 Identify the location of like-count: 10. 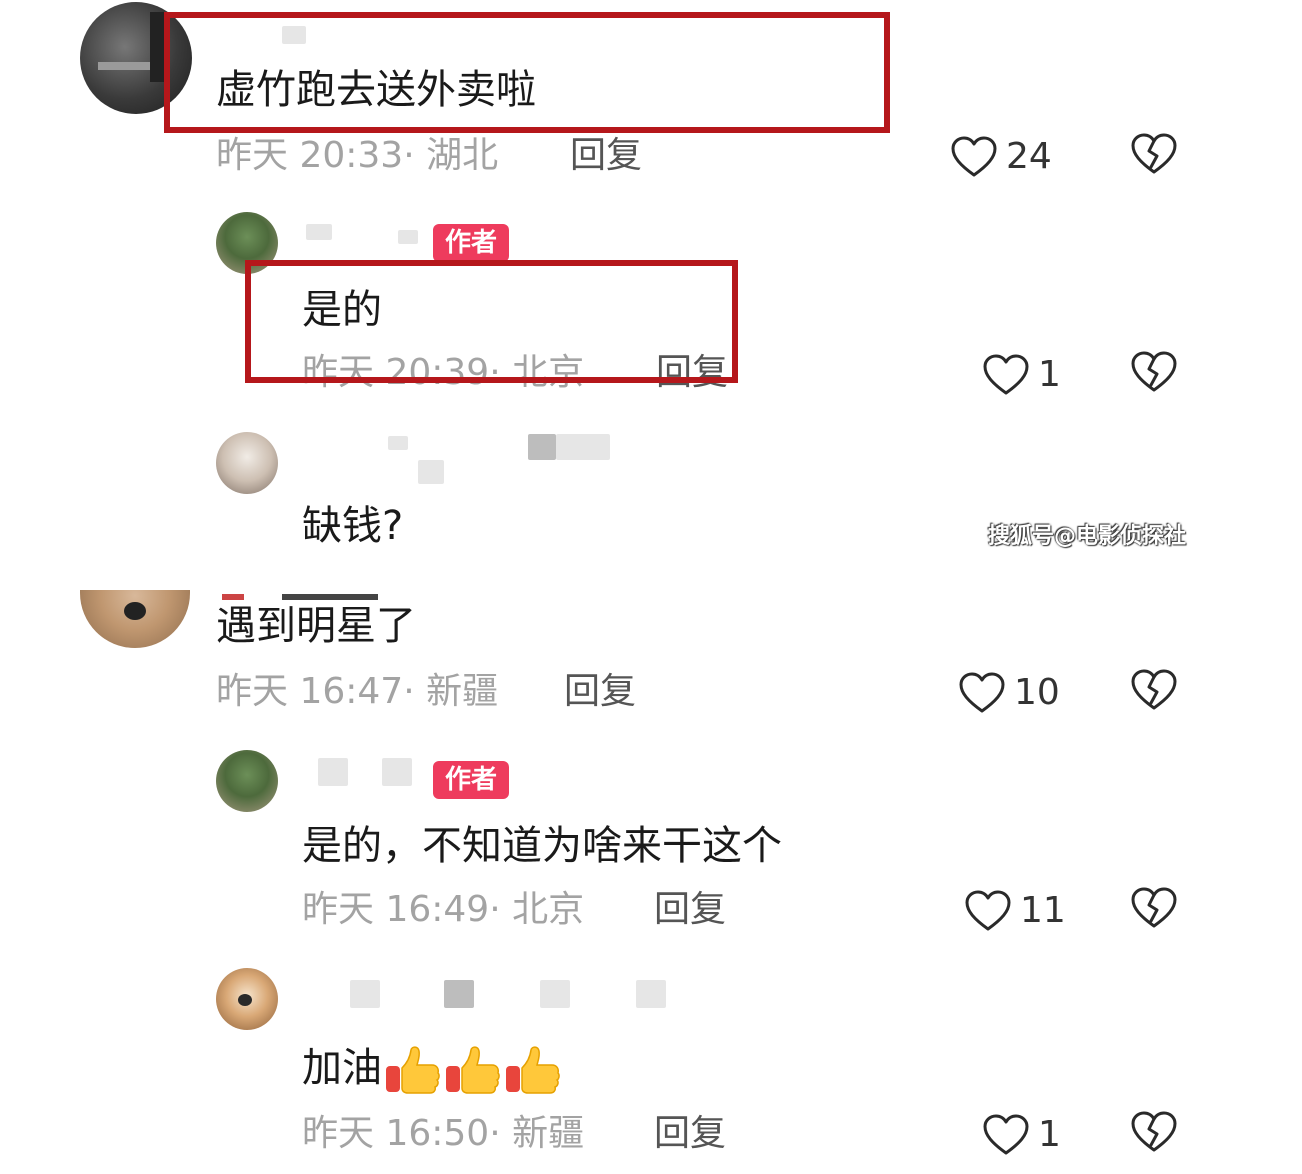
(1037, 692).